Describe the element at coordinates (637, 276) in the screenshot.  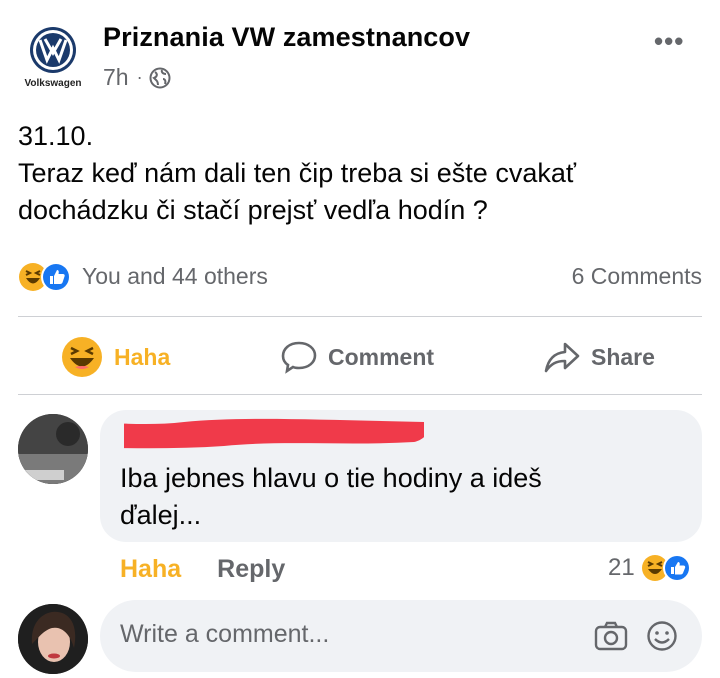
I see `comments-count: 6 Comments` at that location.